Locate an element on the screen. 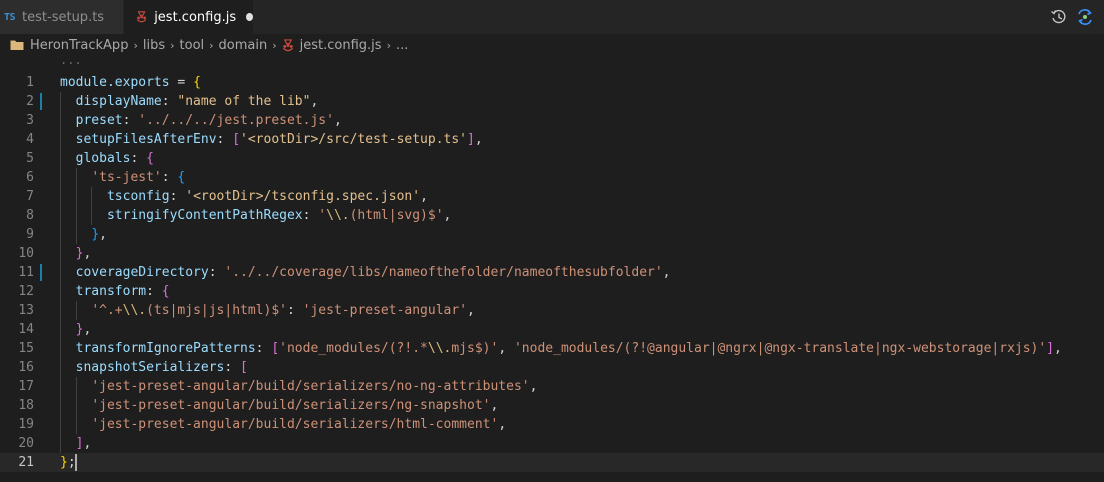 The height and width of the screenshot is (482, 1104). line-number: 18 is located at coordinates (26, 405).